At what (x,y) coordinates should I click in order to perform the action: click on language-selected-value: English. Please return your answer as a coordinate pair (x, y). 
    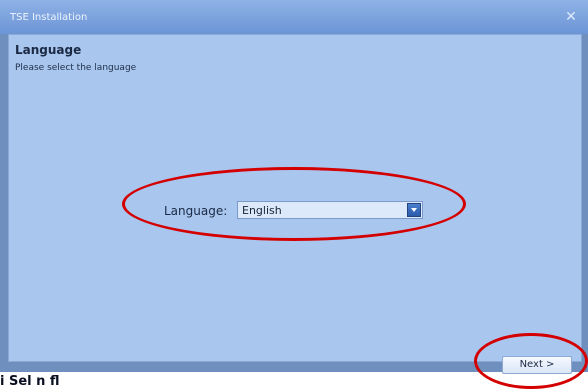
    Looking at the image, I should click on (262, 210).